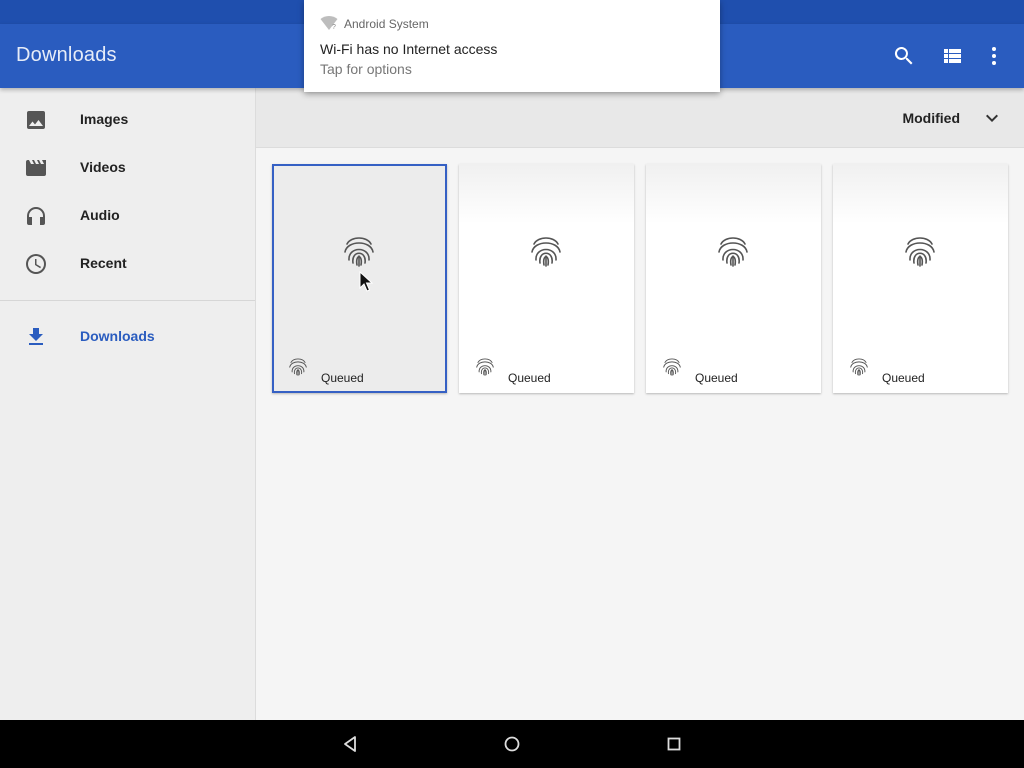 This screenshot has height=768, width=1024. Describe the element at coordinates (127, 168) in the screenshot. I see `sidebar-item-videos: Videos` at that location.